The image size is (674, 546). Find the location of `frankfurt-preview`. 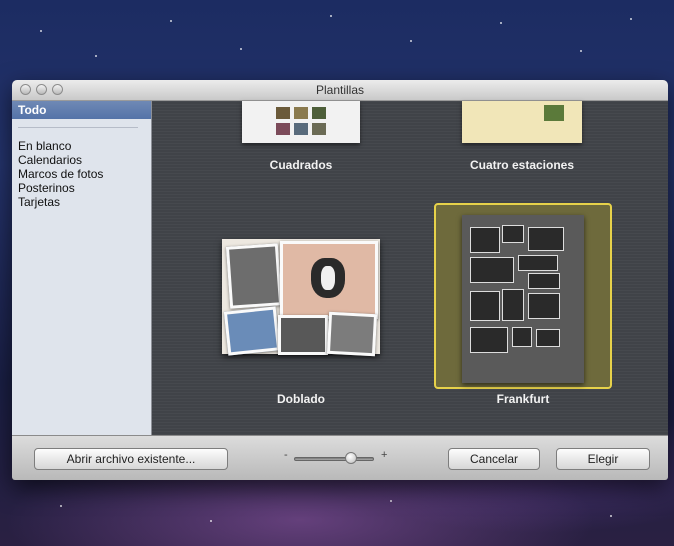

frankfurt-preview is located at coordinates (523, 299).